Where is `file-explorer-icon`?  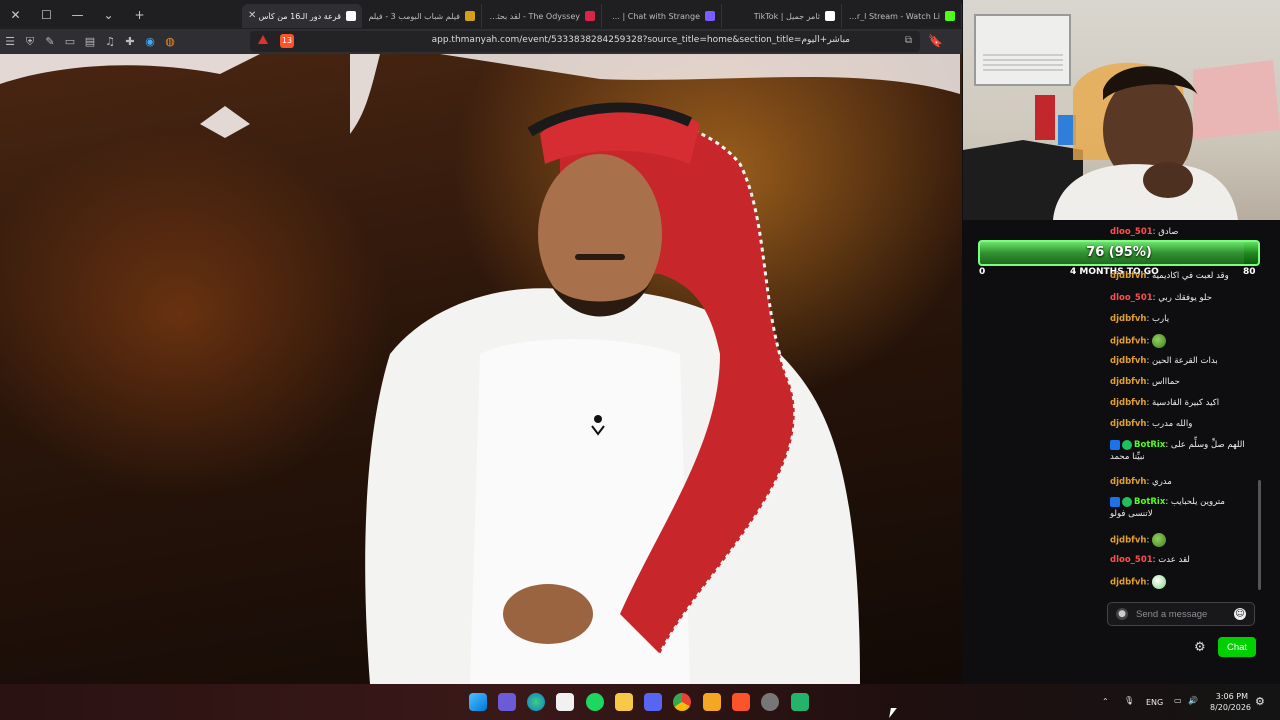
file-explorer-icon is located at coordinates (624, 702).